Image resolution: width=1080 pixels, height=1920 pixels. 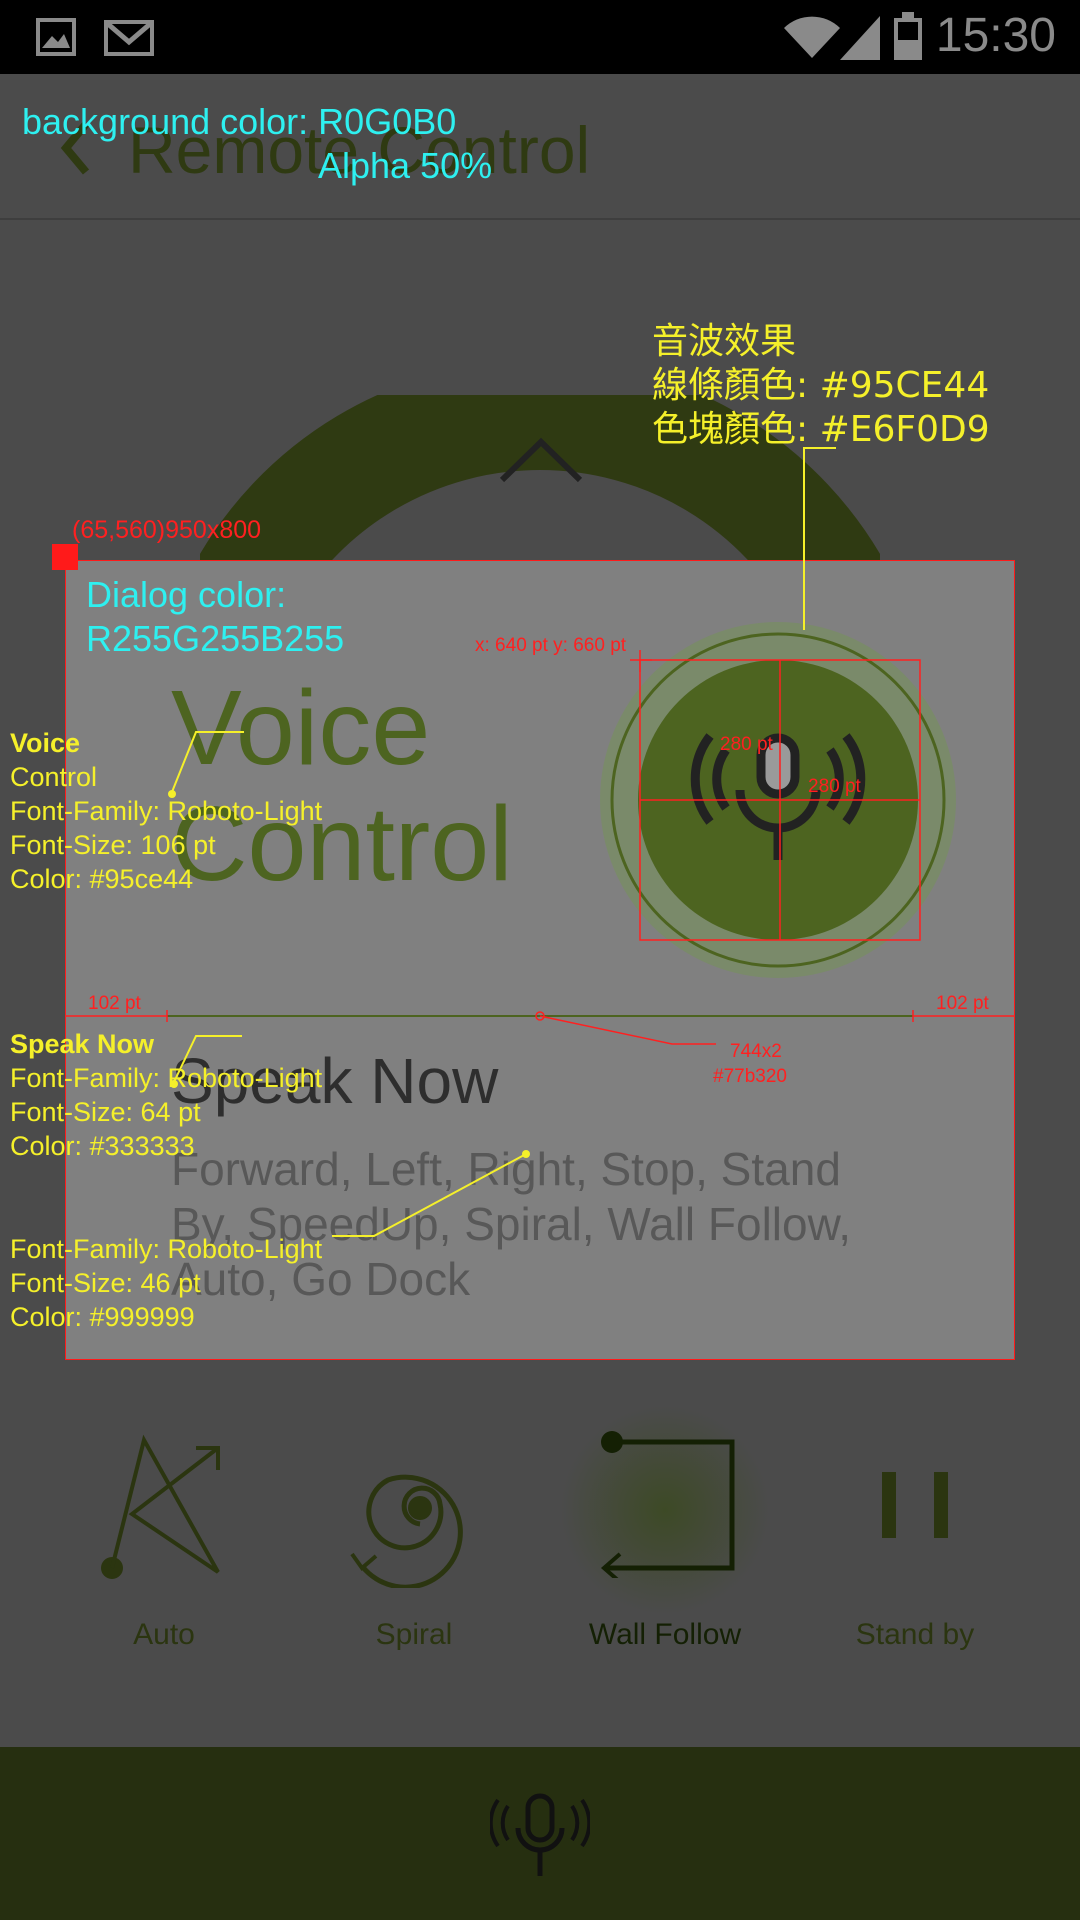 I want to click on anno-mic-position: x: 640 pt y: 660 pt, so click(x=551, y=645).